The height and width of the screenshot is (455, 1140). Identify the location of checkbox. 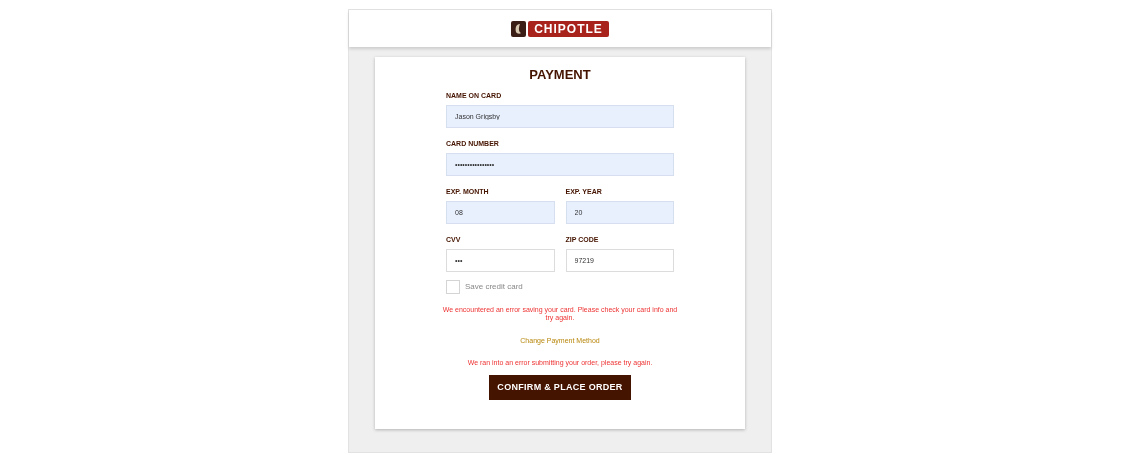
(453, 287).